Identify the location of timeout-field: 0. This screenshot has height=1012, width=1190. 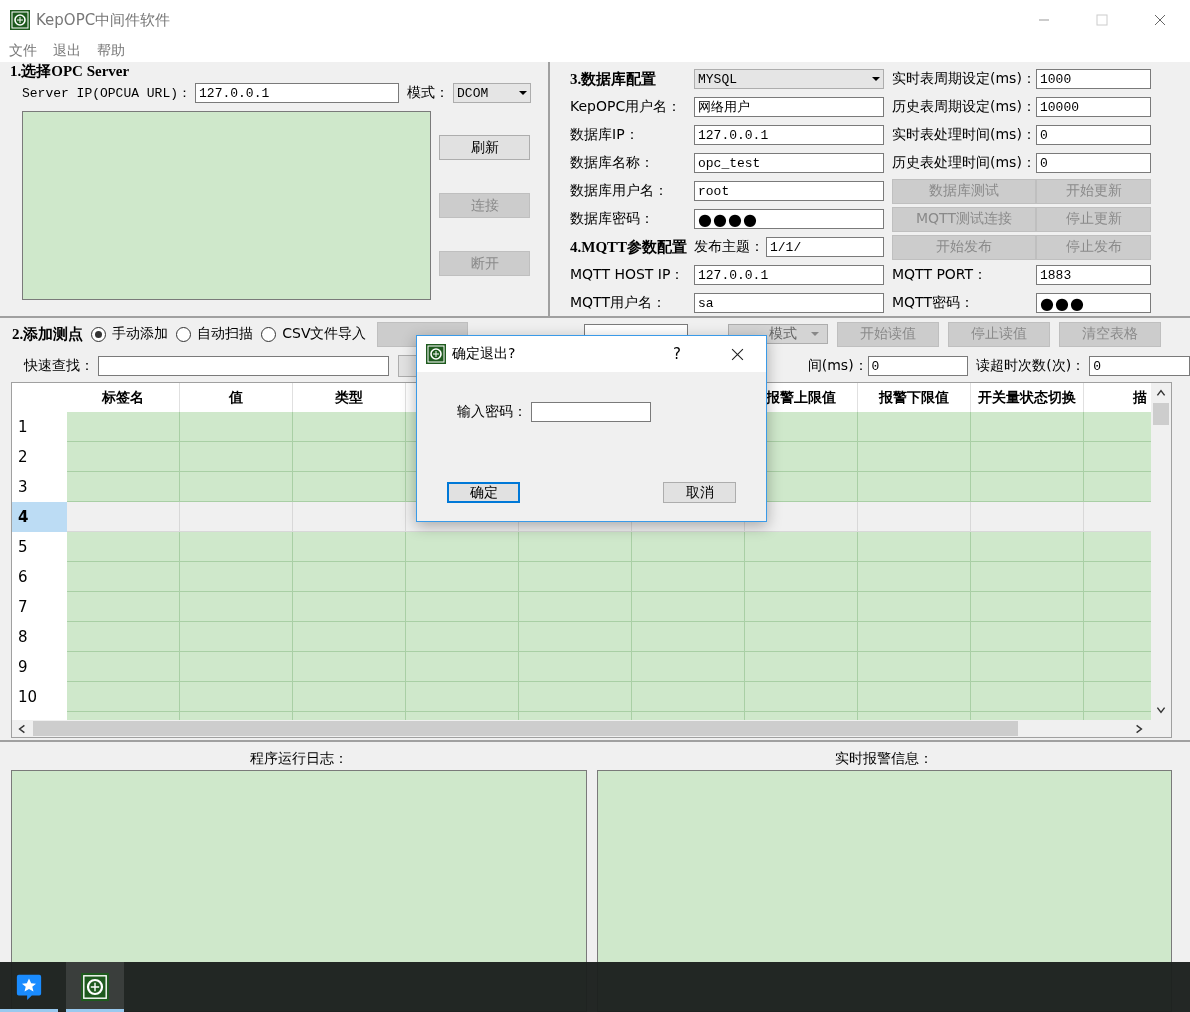
(1139, 366).